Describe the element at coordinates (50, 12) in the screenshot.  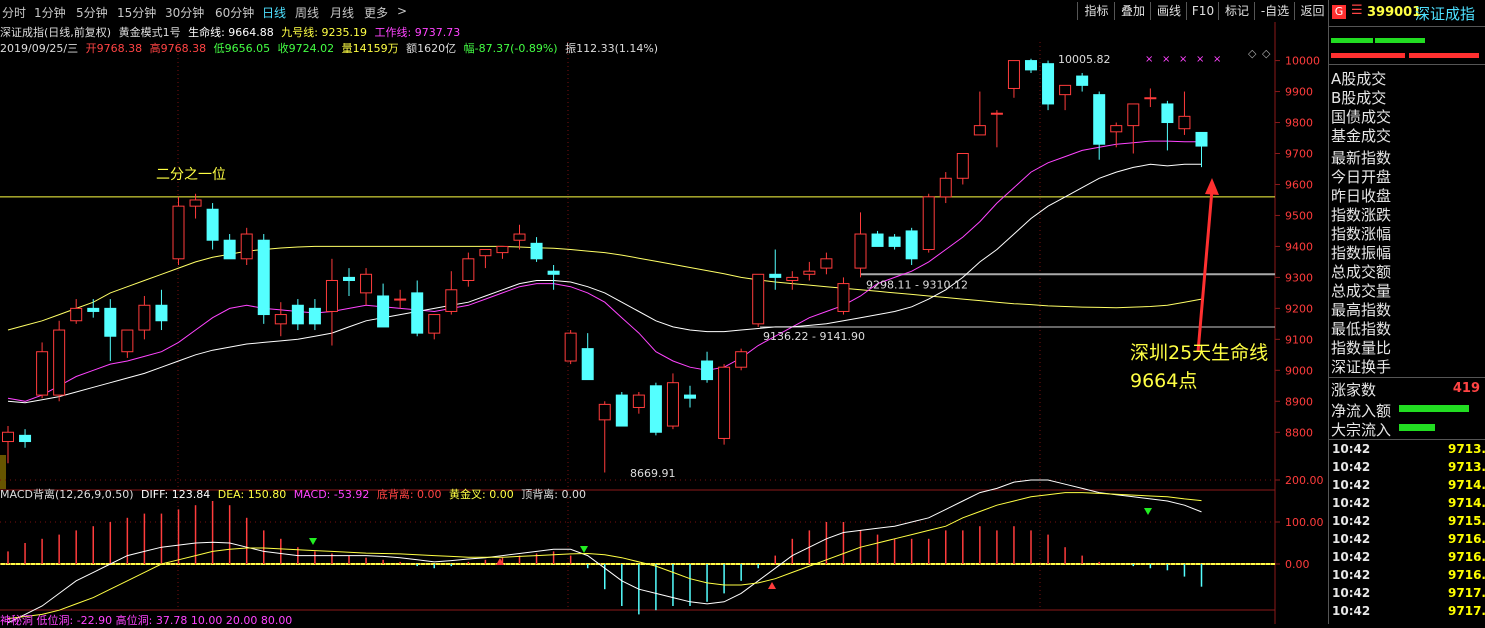
I see `tab-1: 1分钟` at that location.